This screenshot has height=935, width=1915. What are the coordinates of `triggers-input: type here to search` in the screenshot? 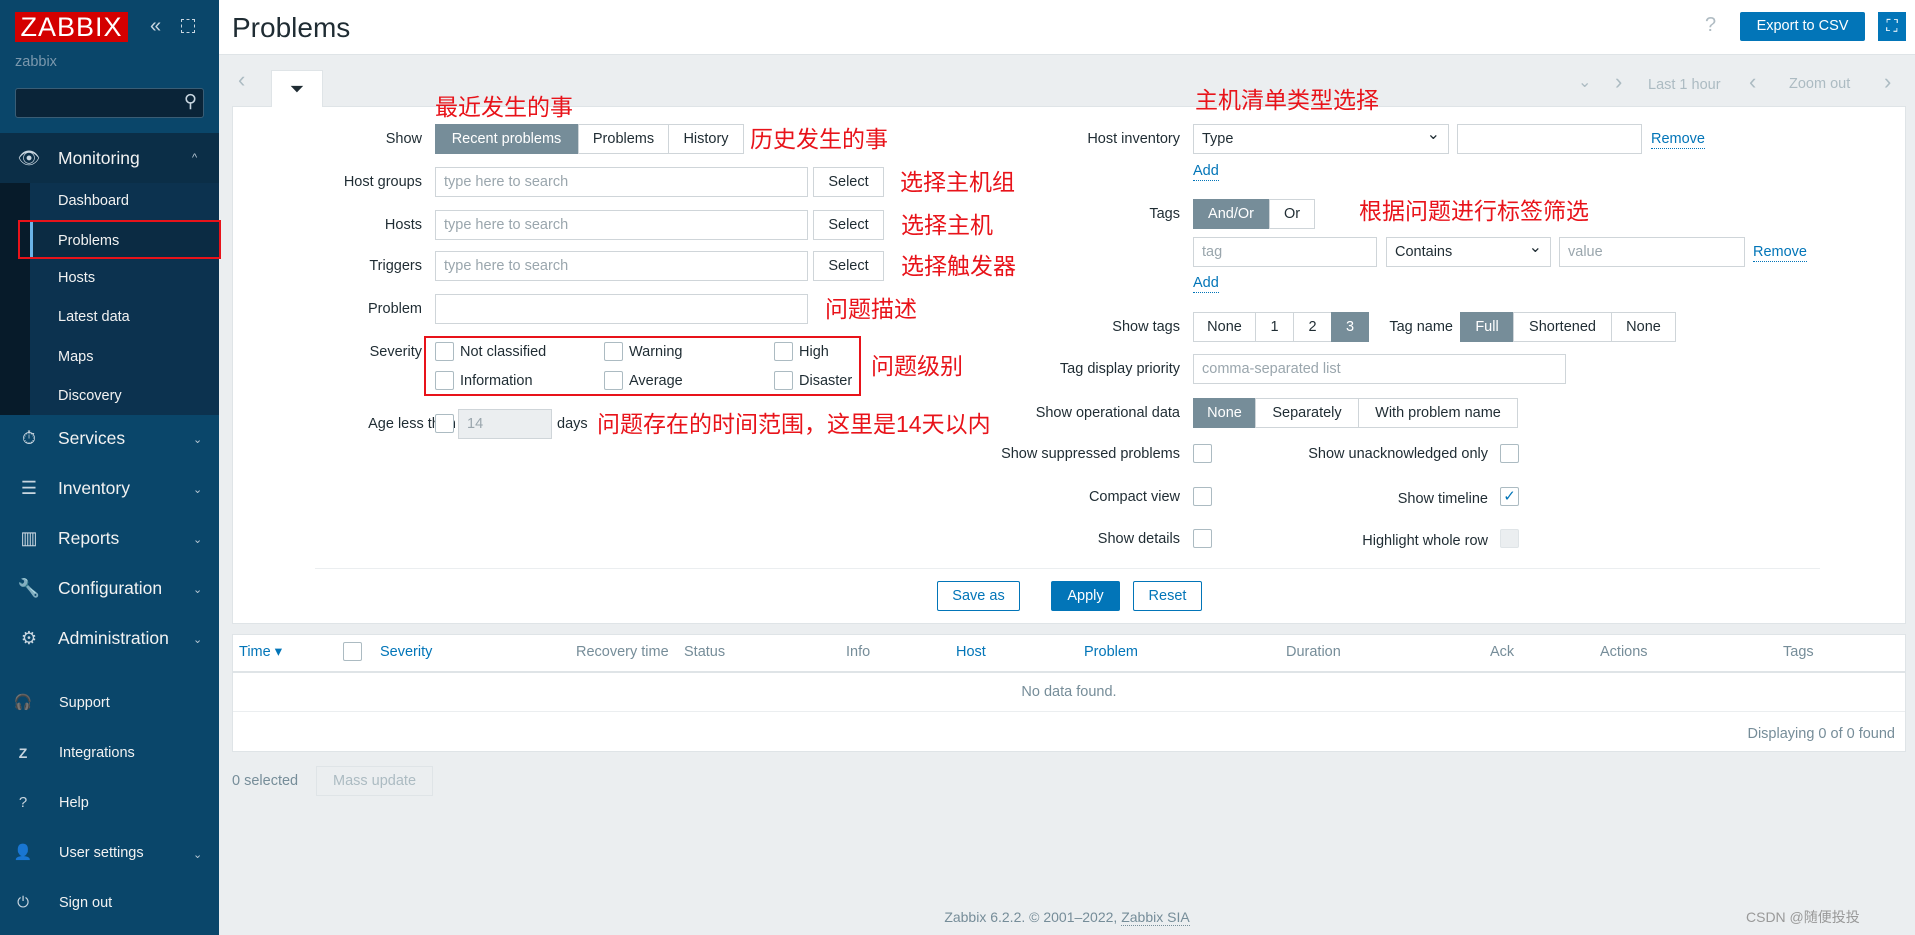 It's located at (621, 266).